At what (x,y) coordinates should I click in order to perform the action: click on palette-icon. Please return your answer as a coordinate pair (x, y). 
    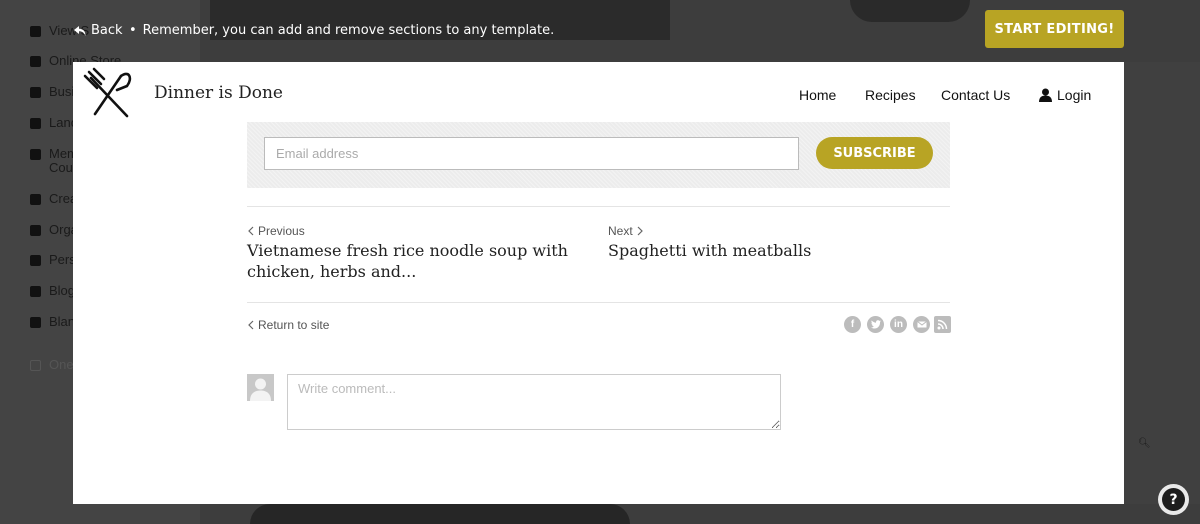
    Looking at the image, I should click on (35, 199).